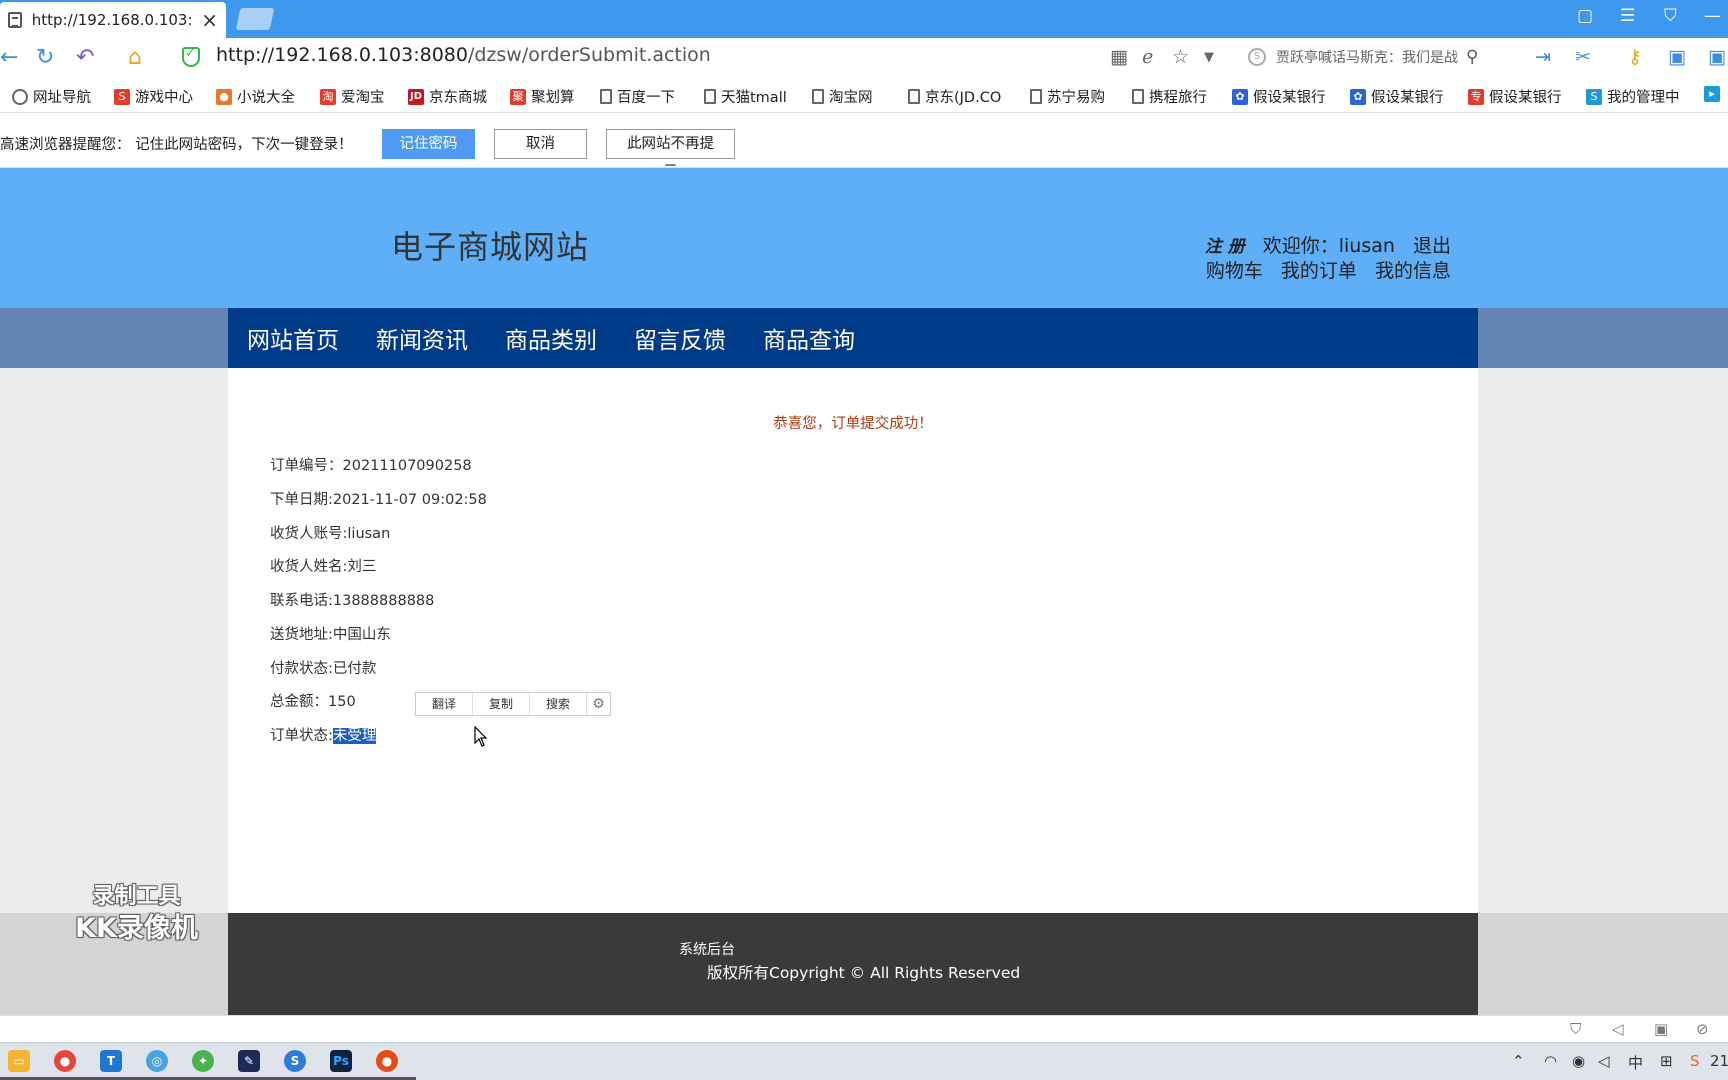  I want to click on scissors-icon: ✂, so click(1583, 57).